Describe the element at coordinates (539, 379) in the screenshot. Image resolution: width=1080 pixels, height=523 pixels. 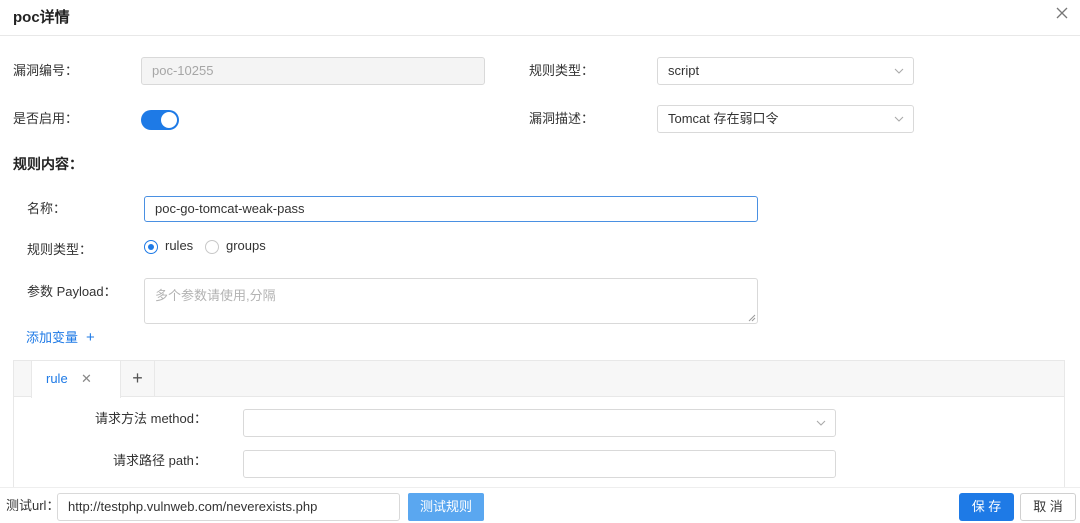
I see `tab-strip: rule ✕ +` at that location.